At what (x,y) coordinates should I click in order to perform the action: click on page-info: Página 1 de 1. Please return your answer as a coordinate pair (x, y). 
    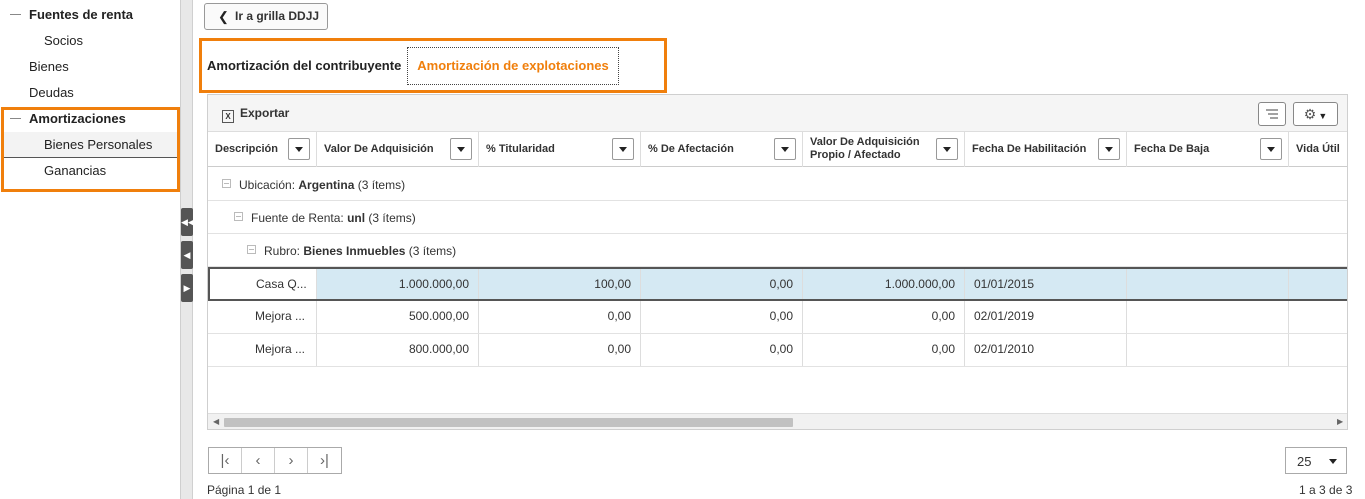
    Looking at the image, I should click on (244, 490).